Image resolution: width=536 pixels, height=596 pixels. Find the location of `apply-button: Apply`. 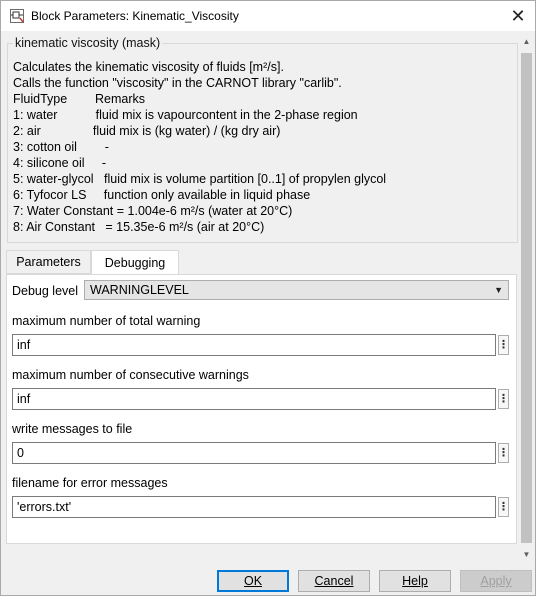

apply-button: Apply is located at coordinates (496, 581).